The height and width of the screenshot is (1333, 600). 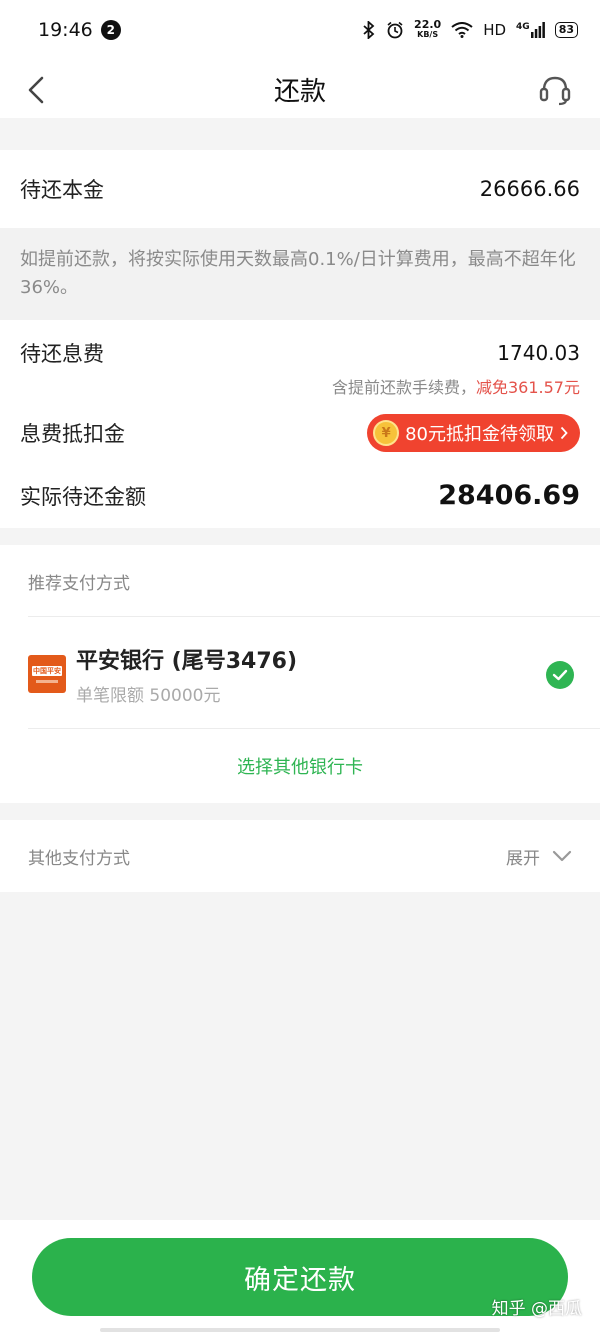 I want to click on home-indicator, so click(x=300, y=1330).